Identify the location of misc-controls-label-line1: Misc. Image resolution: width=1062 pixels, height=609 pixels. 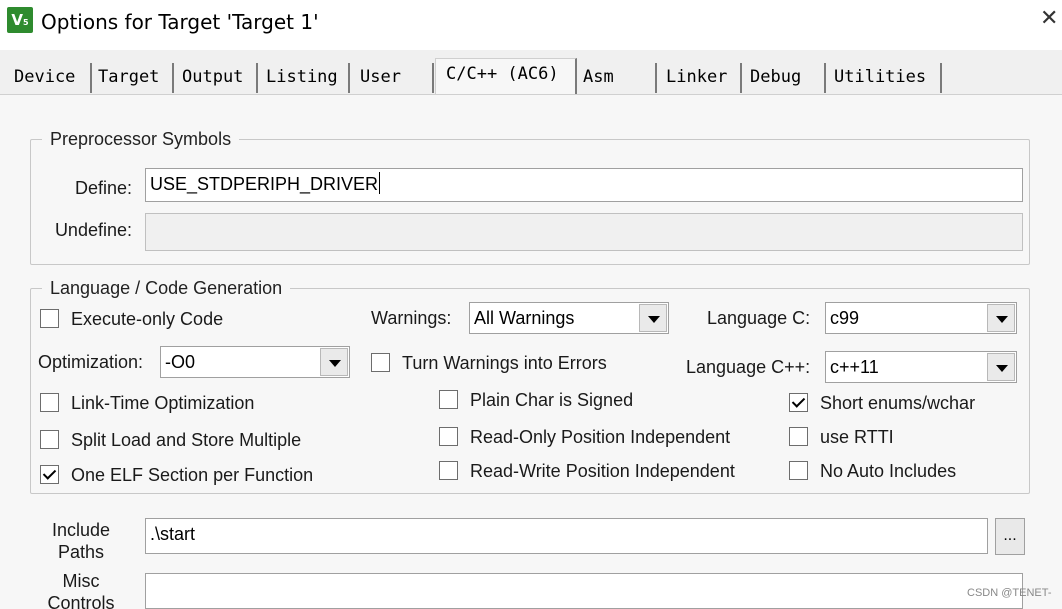
(81, 581).